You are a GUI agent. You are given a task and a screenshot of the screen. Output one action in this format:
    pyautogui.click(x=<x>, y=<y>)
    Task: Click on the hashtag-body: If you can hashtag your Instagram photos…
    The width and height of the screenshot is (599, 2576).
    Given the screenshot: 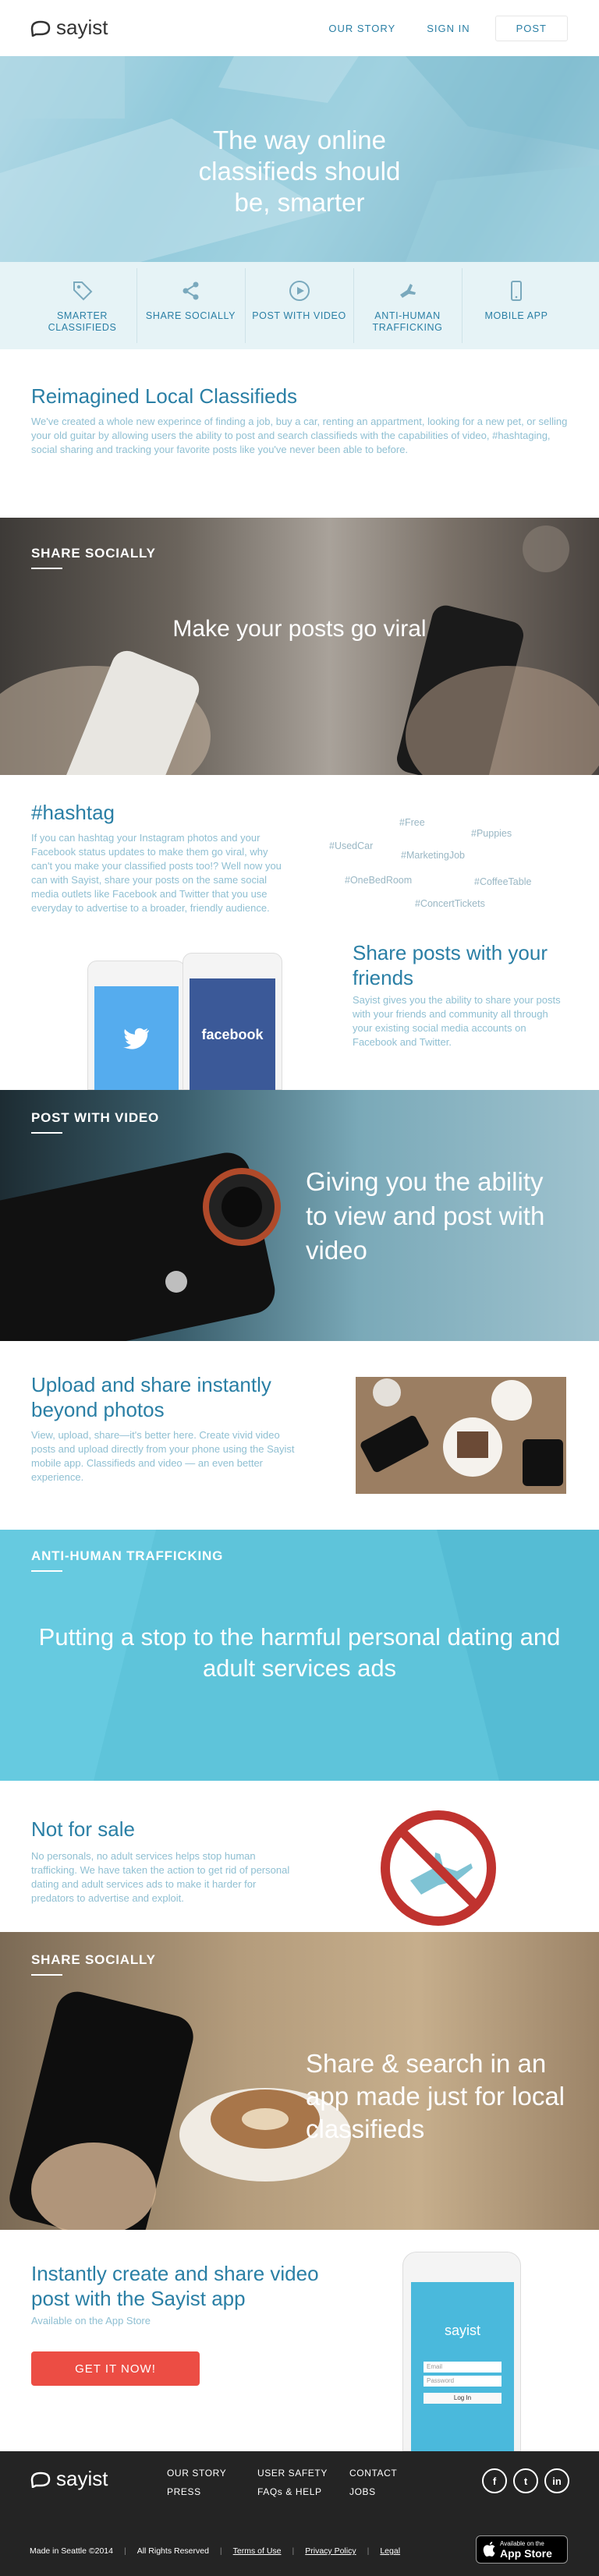 What is the action you would take?
    pyautogui.click(x=156, y=873)
    